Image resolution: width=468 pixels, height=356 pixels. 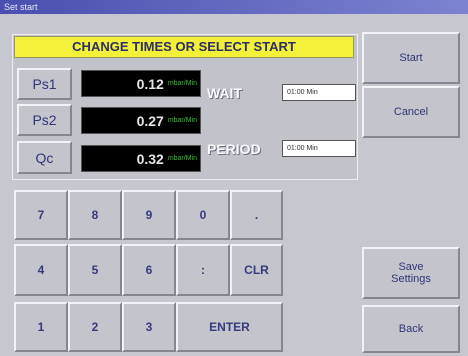 What do you see at coordinates (95, 327) in the screenshot?
I see `key-2: 2` at bounding box center [95, 327].